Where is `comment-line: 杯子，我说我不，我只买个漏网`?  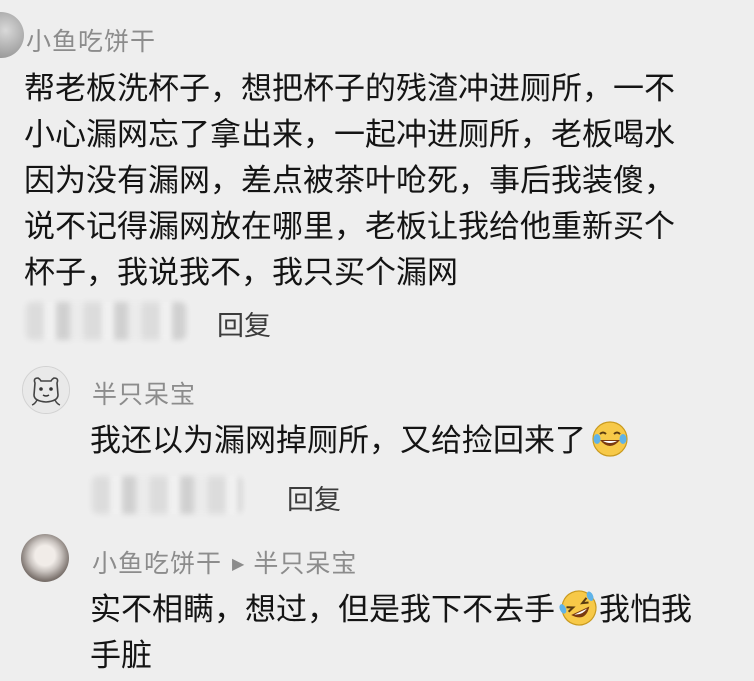
comment-line: 杯子，我说我不，我只买个漏网 is located at coordinates (241, 273).